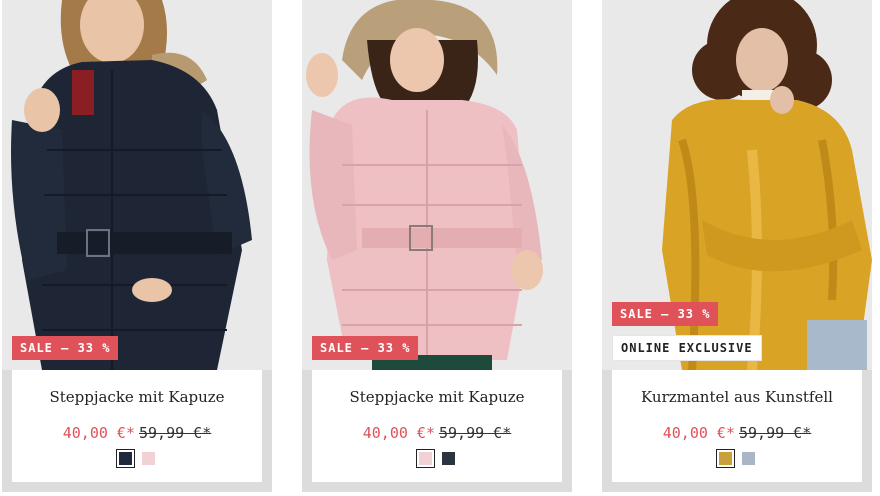 The height and width of the screenshot is (496, 880). I want to click on online-exclusive-badge: ONLINE EXCLUSIVE, so click(687, 348).